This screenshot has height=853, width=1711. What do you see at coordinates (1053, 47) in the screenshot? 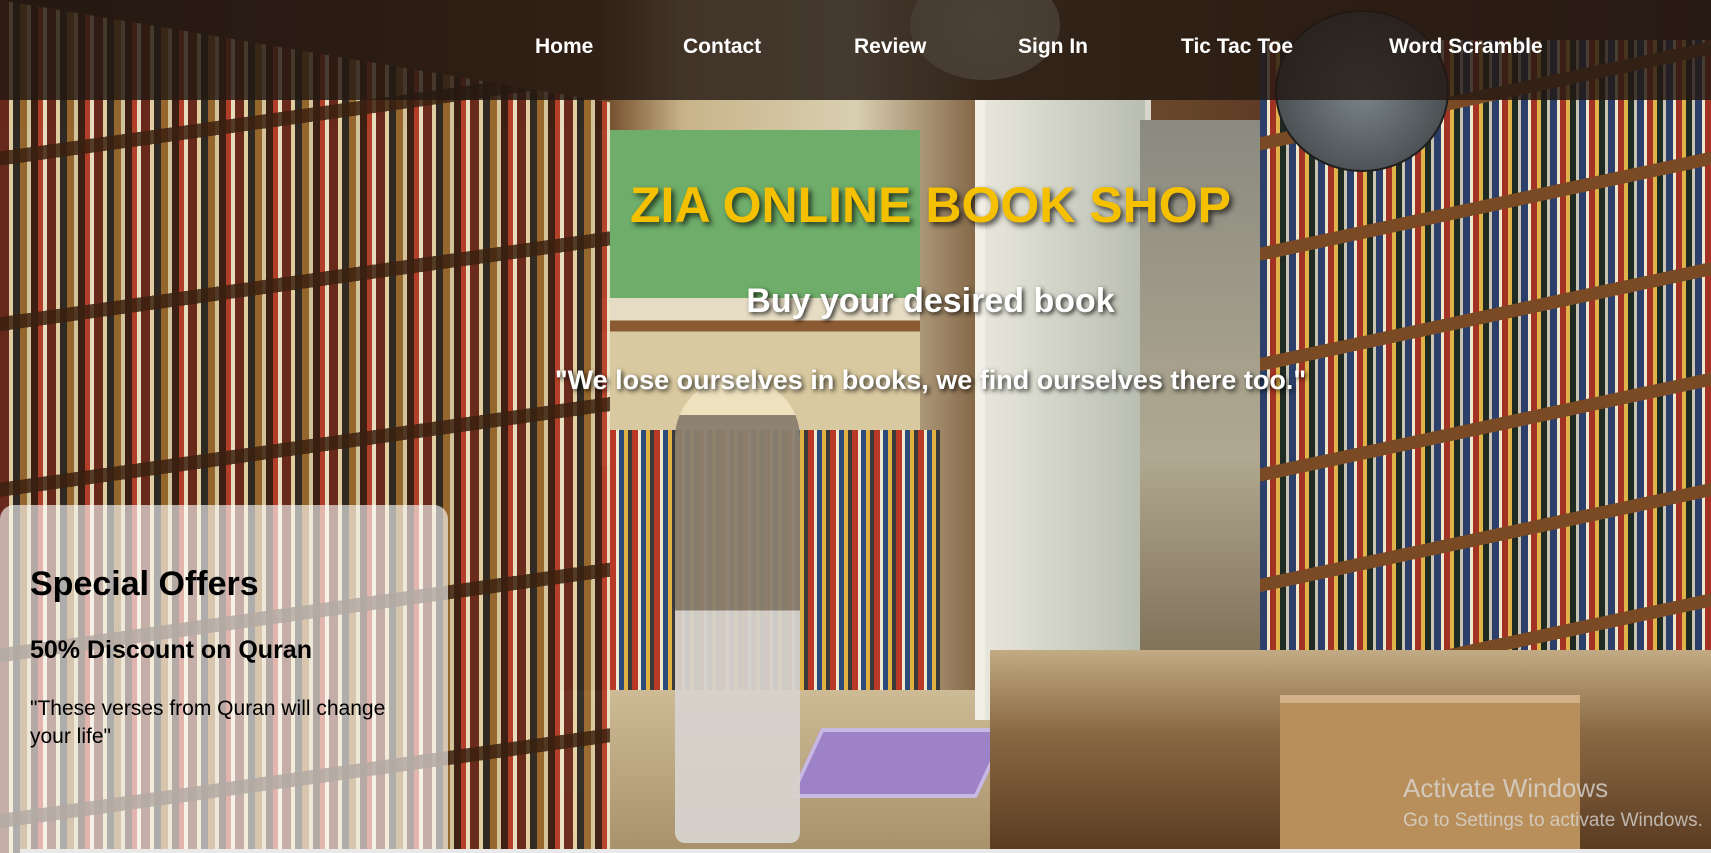
I see `nav-link-sign-in: Sign In` at bounding box center [1053, 47].